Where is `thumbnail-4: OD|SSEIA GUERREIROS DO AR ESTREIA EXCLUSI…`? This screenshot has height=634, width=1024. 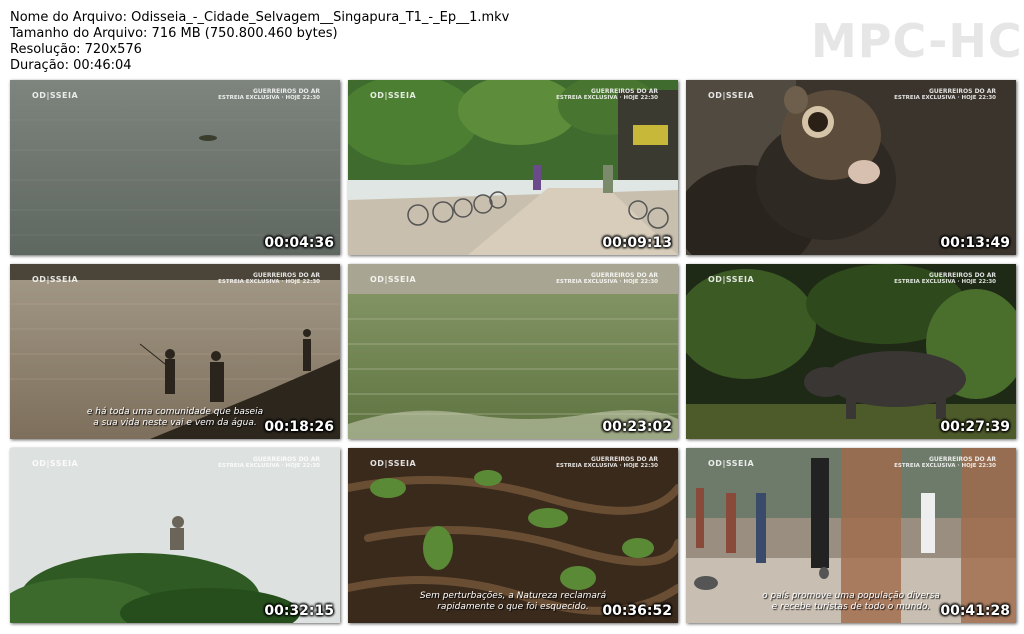 thumbnail-4: OD|SSEIA GUERREIROS DO AR ESTREIA EXCLUSI… is located at coordinates (175, 351).